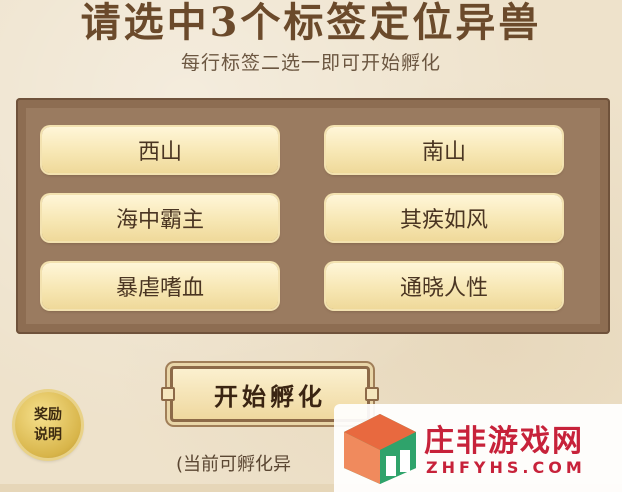  What do you see at coordinates (444, 150) in the screenshot?
I see `tag-button-nanshan: 南山` at bounding box center [444, 150].